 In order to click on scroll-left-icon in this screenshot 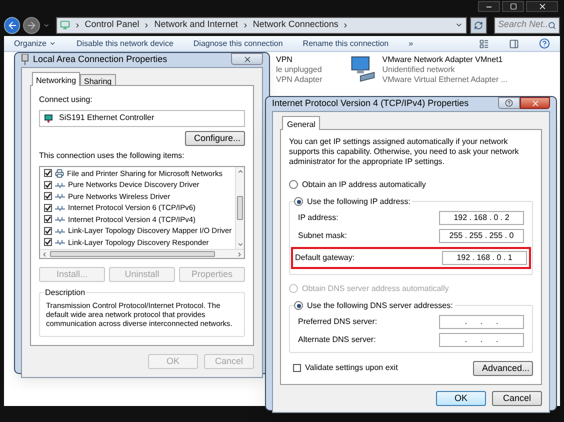, I will do `click(44, 254)`.